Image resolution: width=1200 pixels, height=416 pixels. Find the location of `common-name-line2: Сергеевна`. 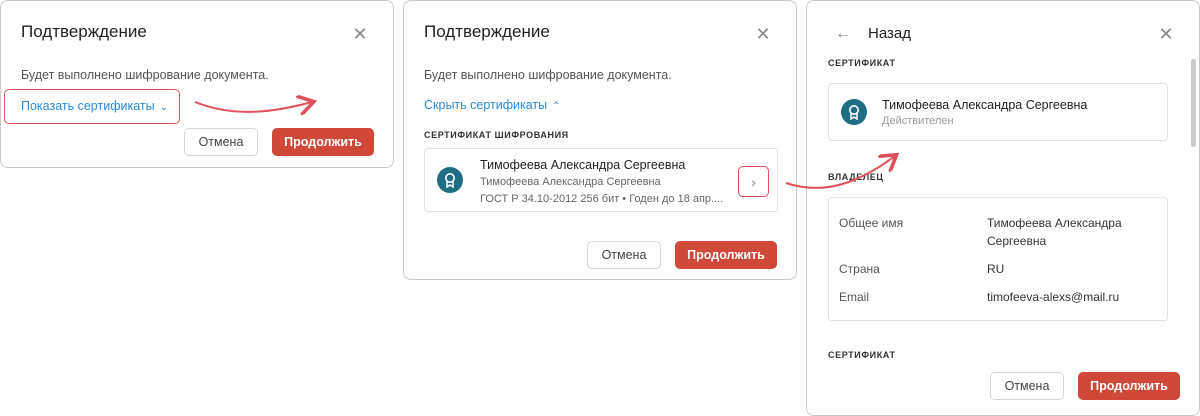

common-name-line2: Сергеевна is located at coordinates (1017, 241).